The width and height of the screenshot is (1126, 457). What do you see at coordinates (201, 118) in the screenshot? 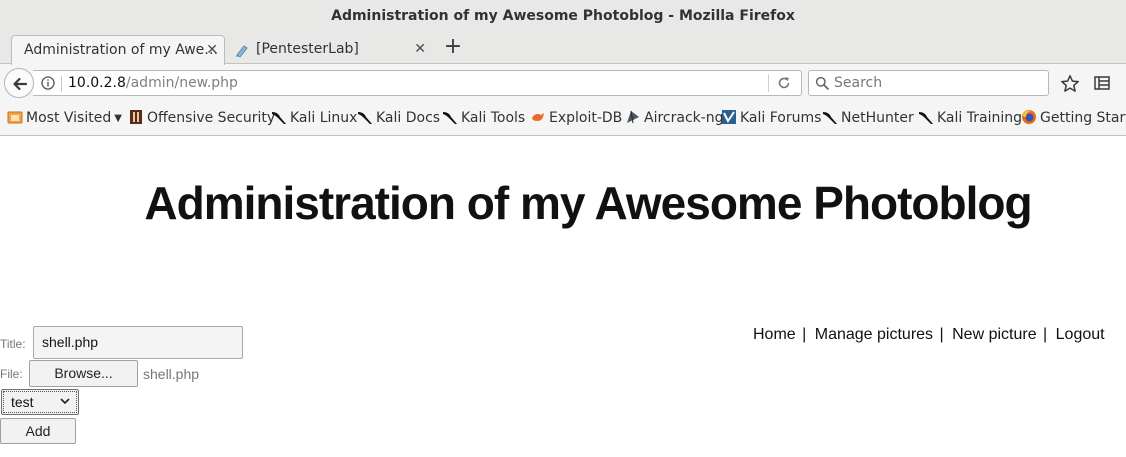
I see `bookmark-offensive-security: Offensive Security` at bounding box center [201, 118].